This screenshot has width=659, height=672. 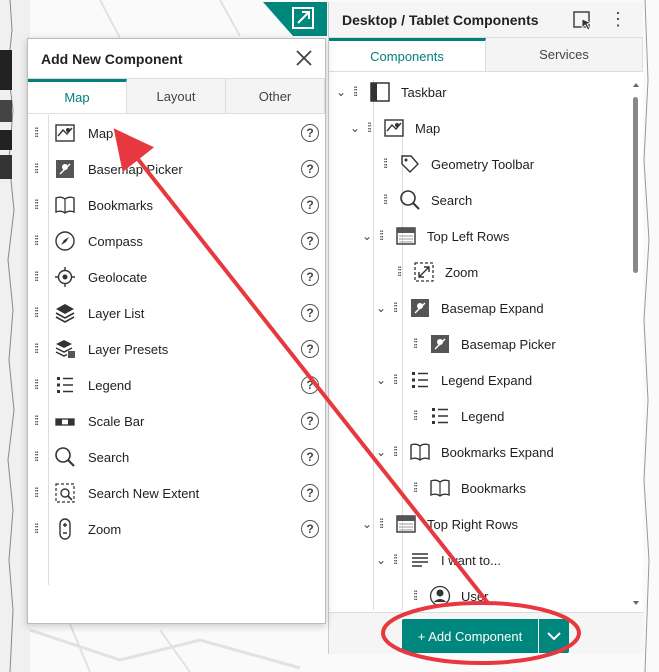 I want to click on list-item-layer-list: ⁞⁞ Layer List ?, so click(x=176, y=313).